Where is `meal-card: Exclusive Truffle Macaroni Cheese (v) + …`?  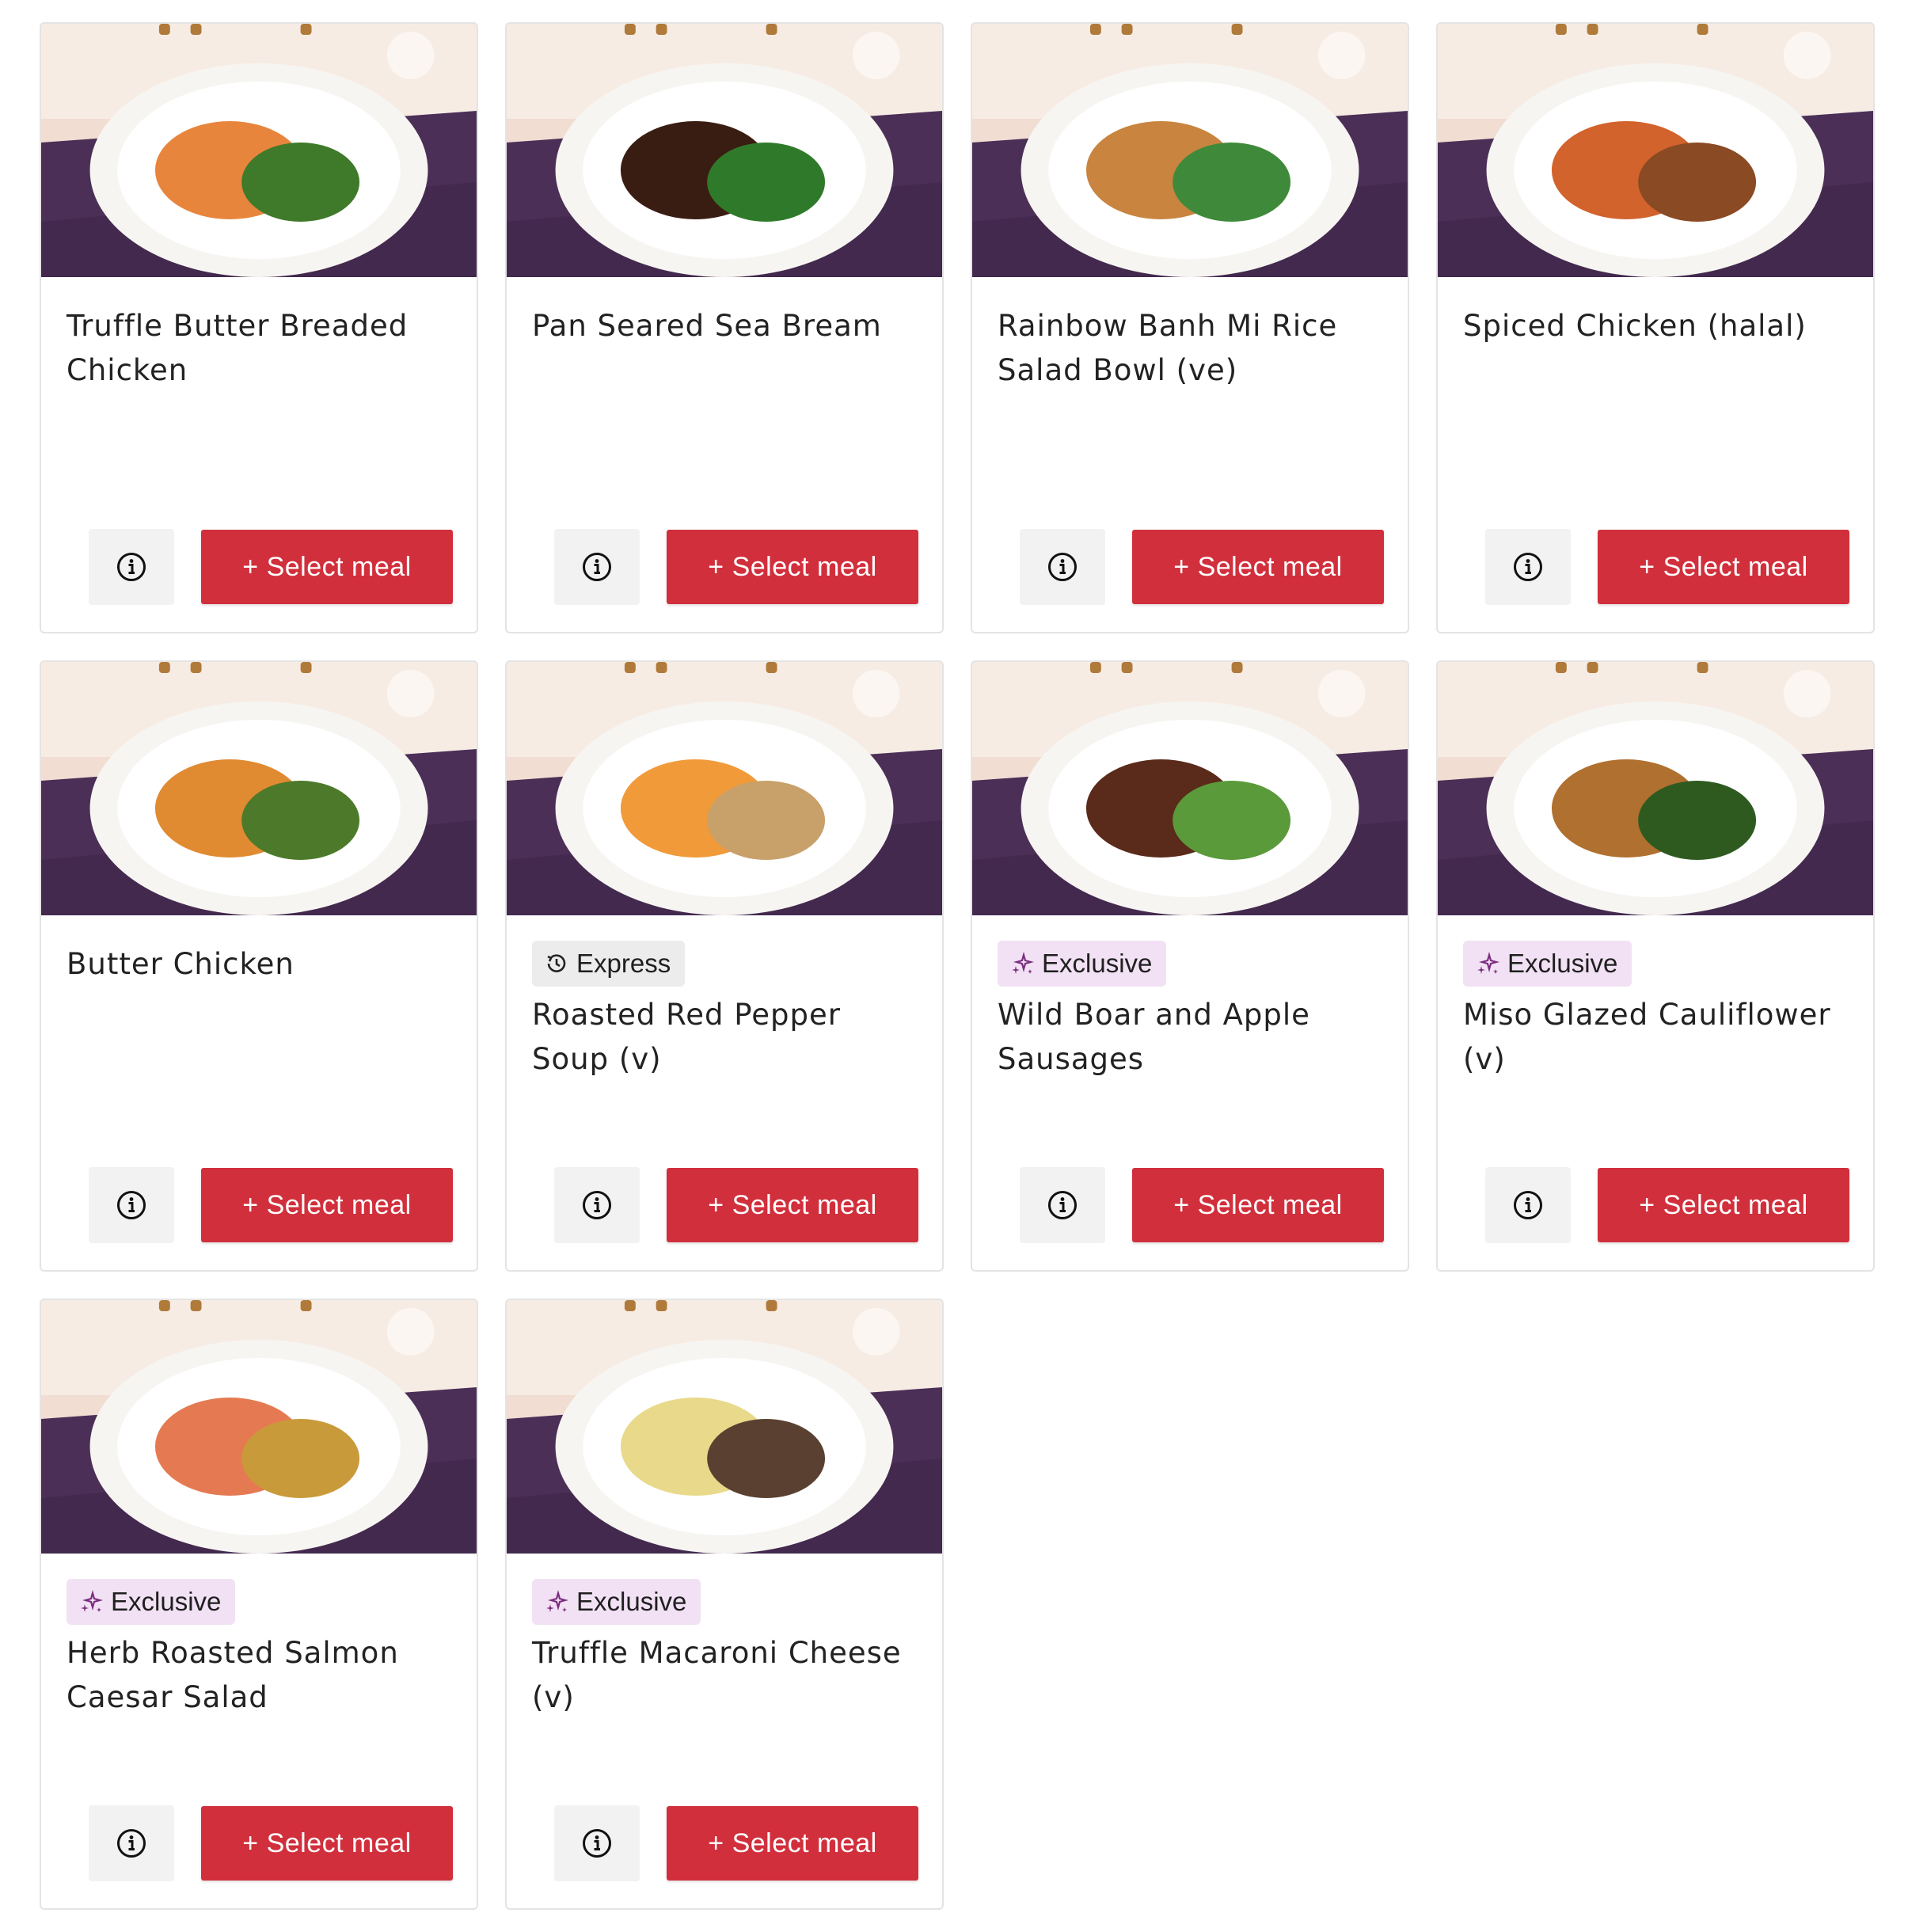 meal-card: Exclusive Truffle Macaroni Cheese (v) + … is located at coordinates (724, 1605).